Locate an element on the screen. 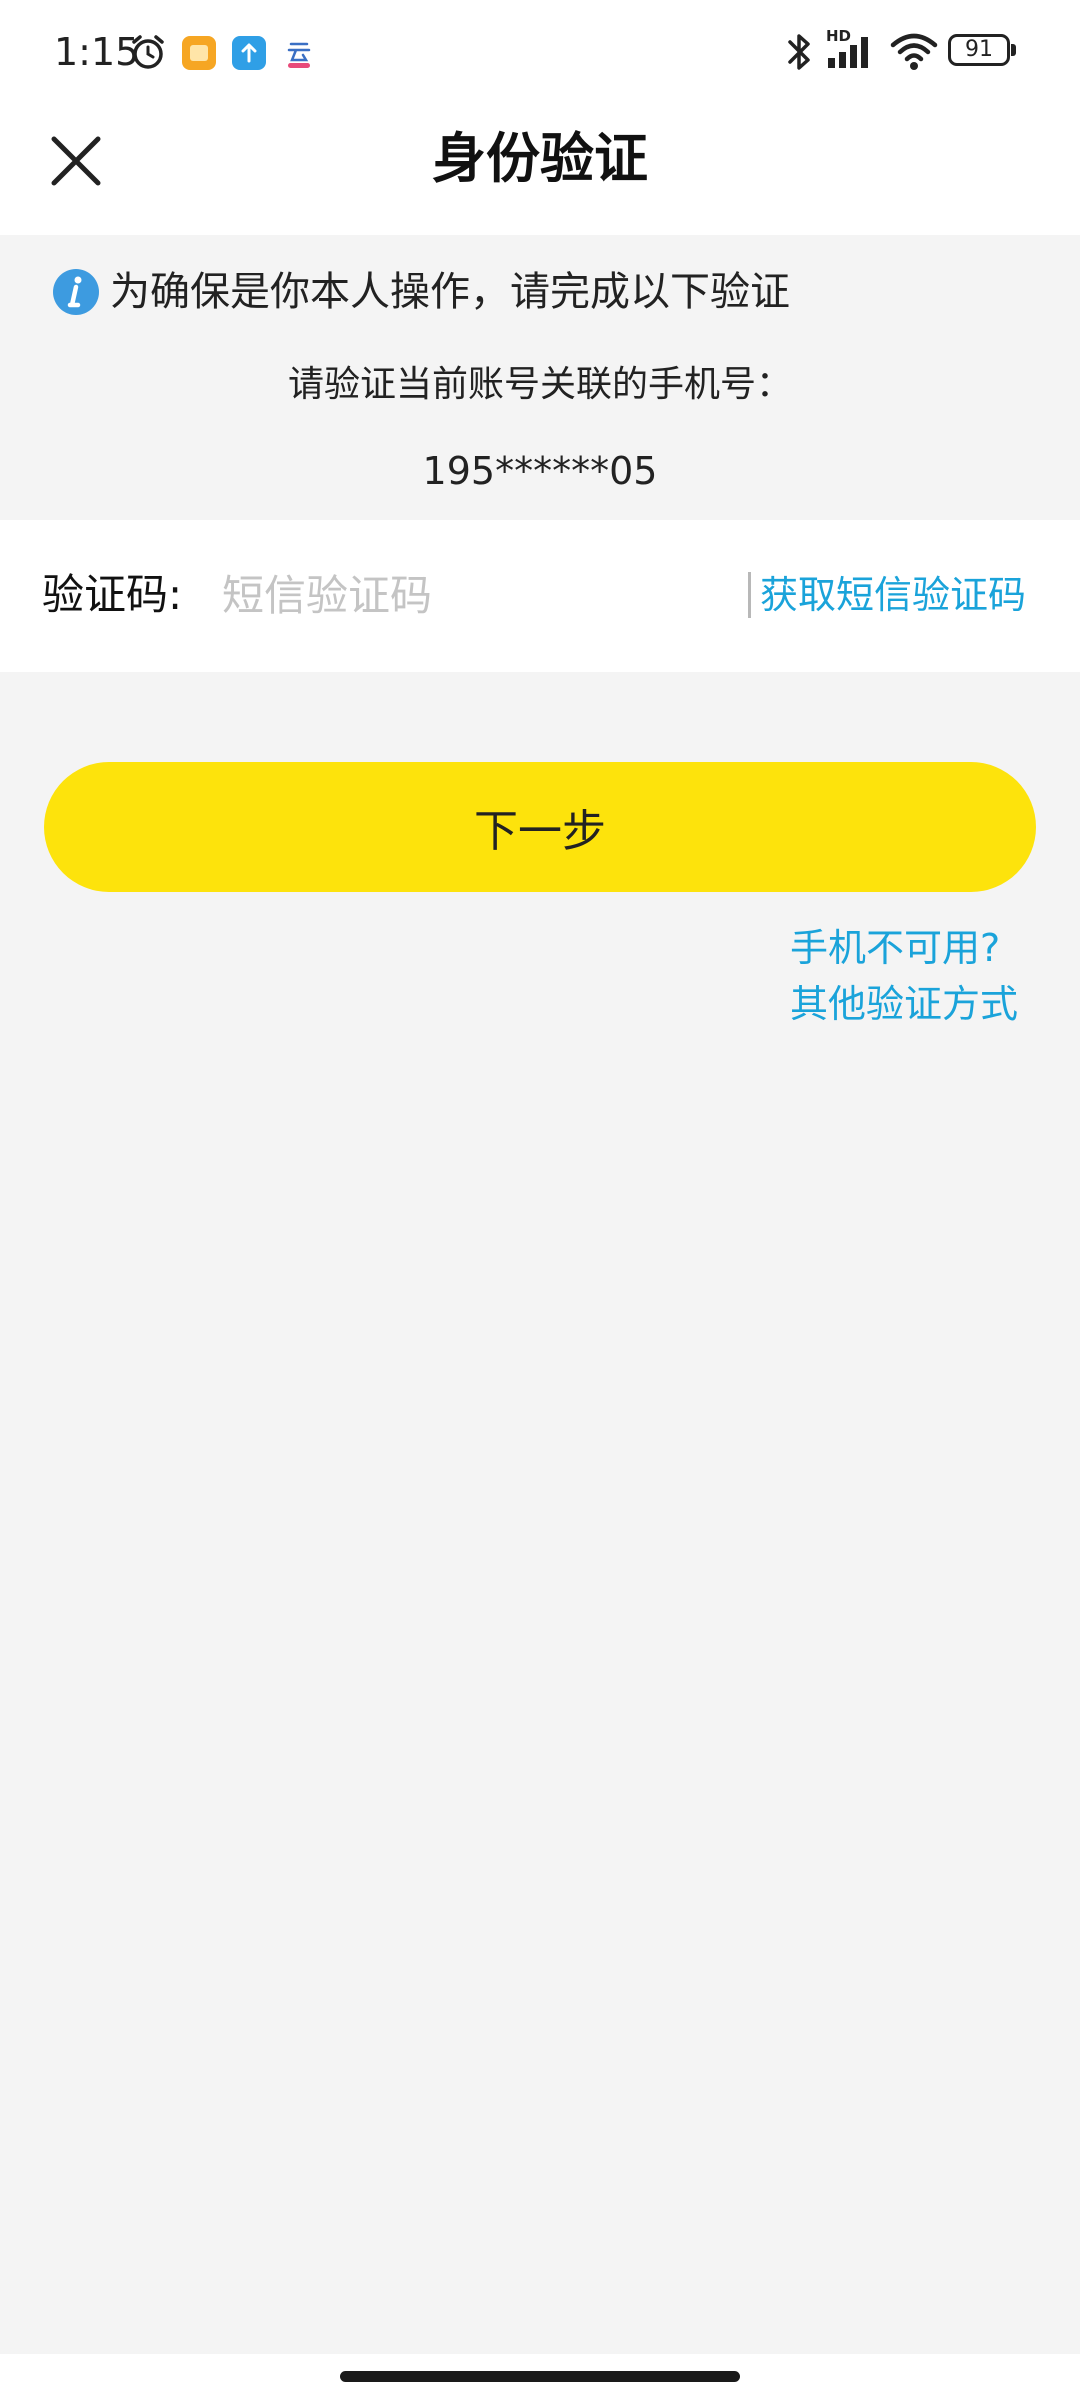 The width and height of the screenshot is (1080, 2400). code-label: 验证码: is located at coordinates (112, 594).